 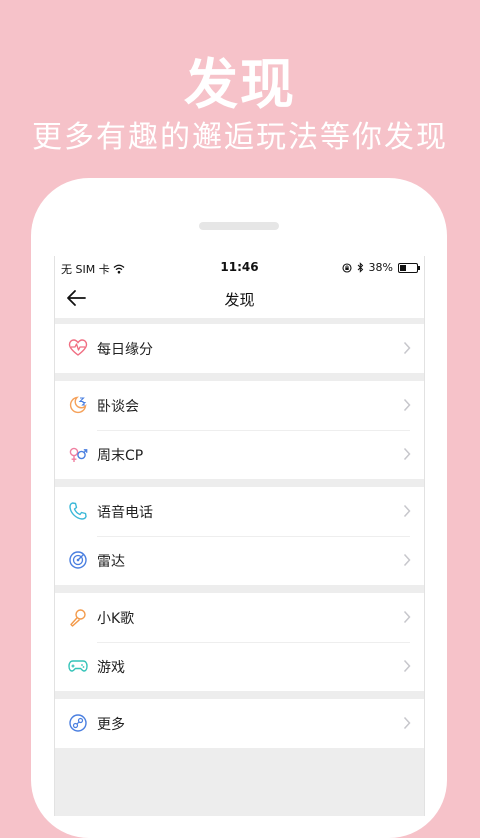 I want to click on battery-percent: 38%, so click(x=380, y=267).